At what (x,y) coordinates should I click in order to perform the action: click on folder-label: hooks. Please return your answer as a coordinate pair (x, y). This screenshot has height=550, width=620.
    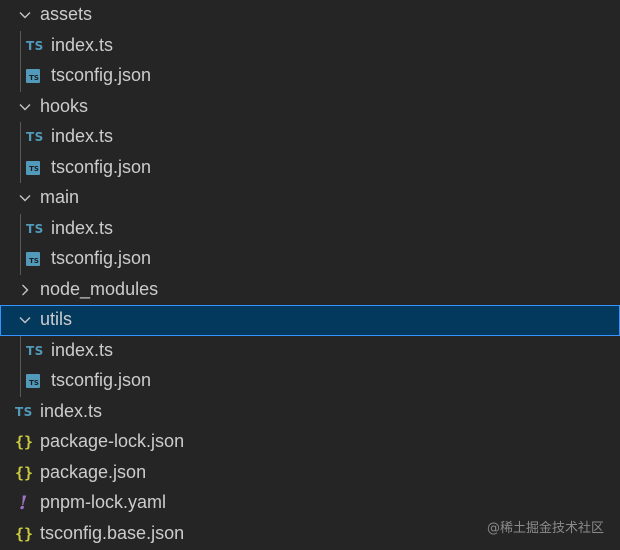
    Looking at the image, I should click on (64, 105).